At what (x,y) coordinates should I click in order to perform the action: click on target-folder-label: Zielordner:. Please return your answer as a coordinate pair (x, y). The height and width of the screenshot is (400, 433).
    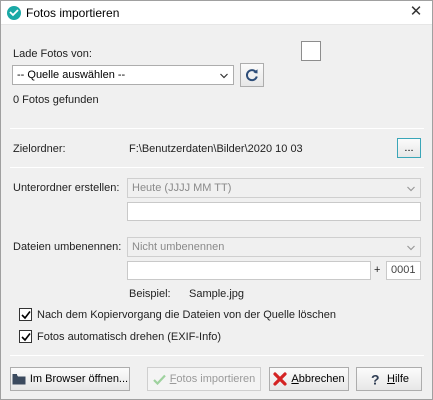
    Looking at the image, I should click on (39, 149).